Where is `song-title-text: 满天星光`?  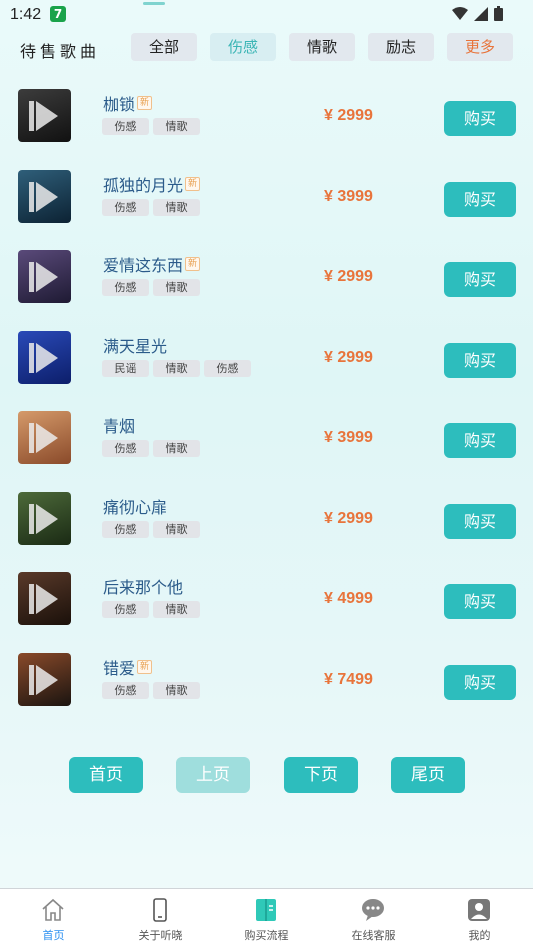
song-title-text: 满天星光 is located at coordinates (135, 346).